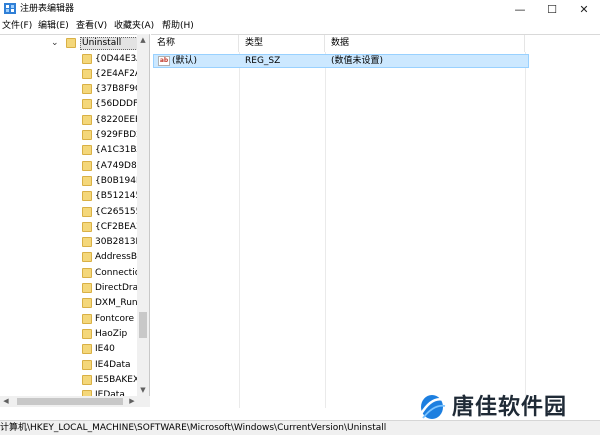 The width and height of the screenshot is (600, 435). What do you see at coordinates (69, 365) in the screenshot?
I see `tree-item: IE4Data` at bounding box center [69, 365].